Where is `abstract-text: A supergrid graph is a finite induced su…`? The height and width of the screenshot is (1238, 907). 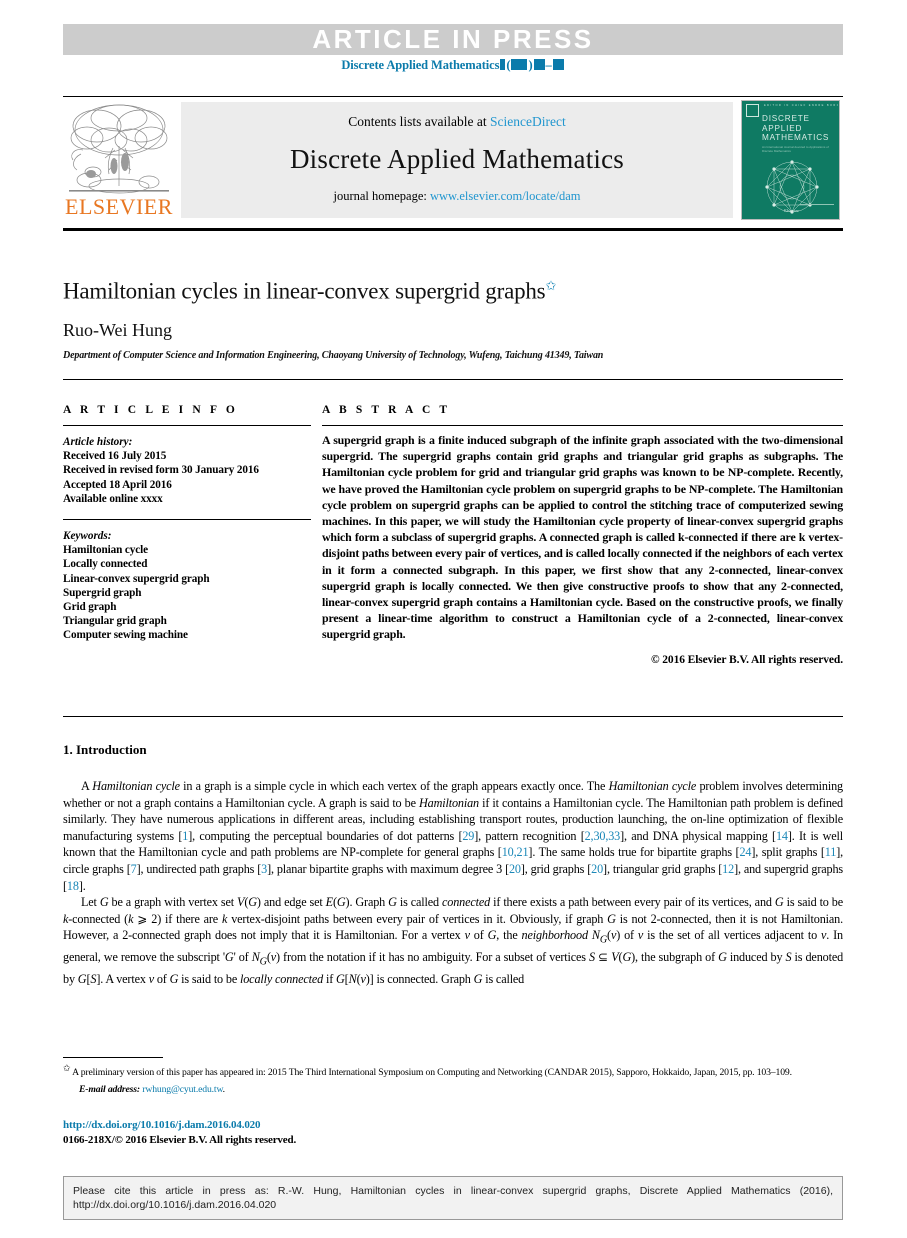
abstract-text: A supergrid graph is a finite induced su… is located at coordinates (582, 537).